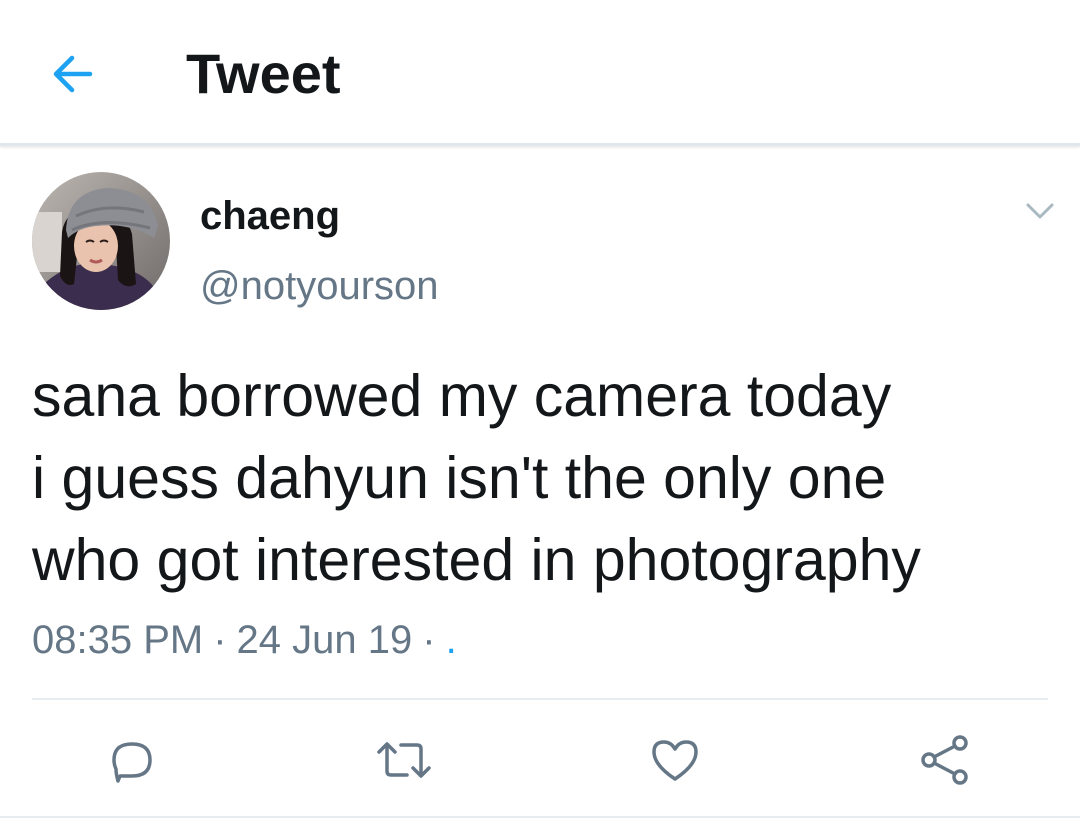 Image resolution: width=1080 pixels, height=824 pixels. Describe the element at coordinates (319, 286) in the screenshot. I see `user-handle: @notyourson` at that location.